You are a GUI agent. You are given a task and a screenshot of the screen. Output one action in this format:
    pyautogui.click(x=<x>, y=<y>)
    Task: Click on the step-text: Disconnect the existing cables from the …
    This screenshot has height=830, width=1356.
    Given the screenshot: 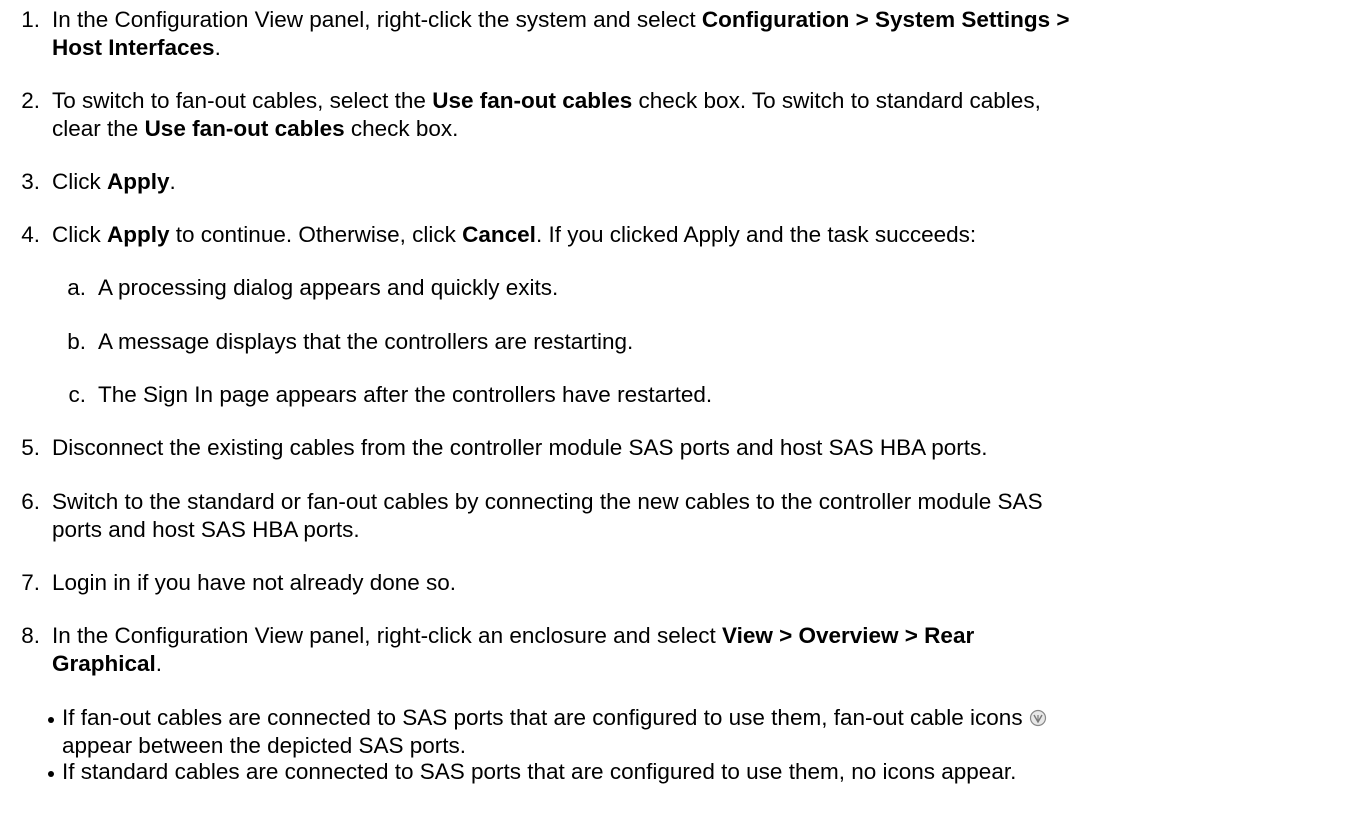 What is the action you would take?
    pyautogui.click(x=520, y=447)
    